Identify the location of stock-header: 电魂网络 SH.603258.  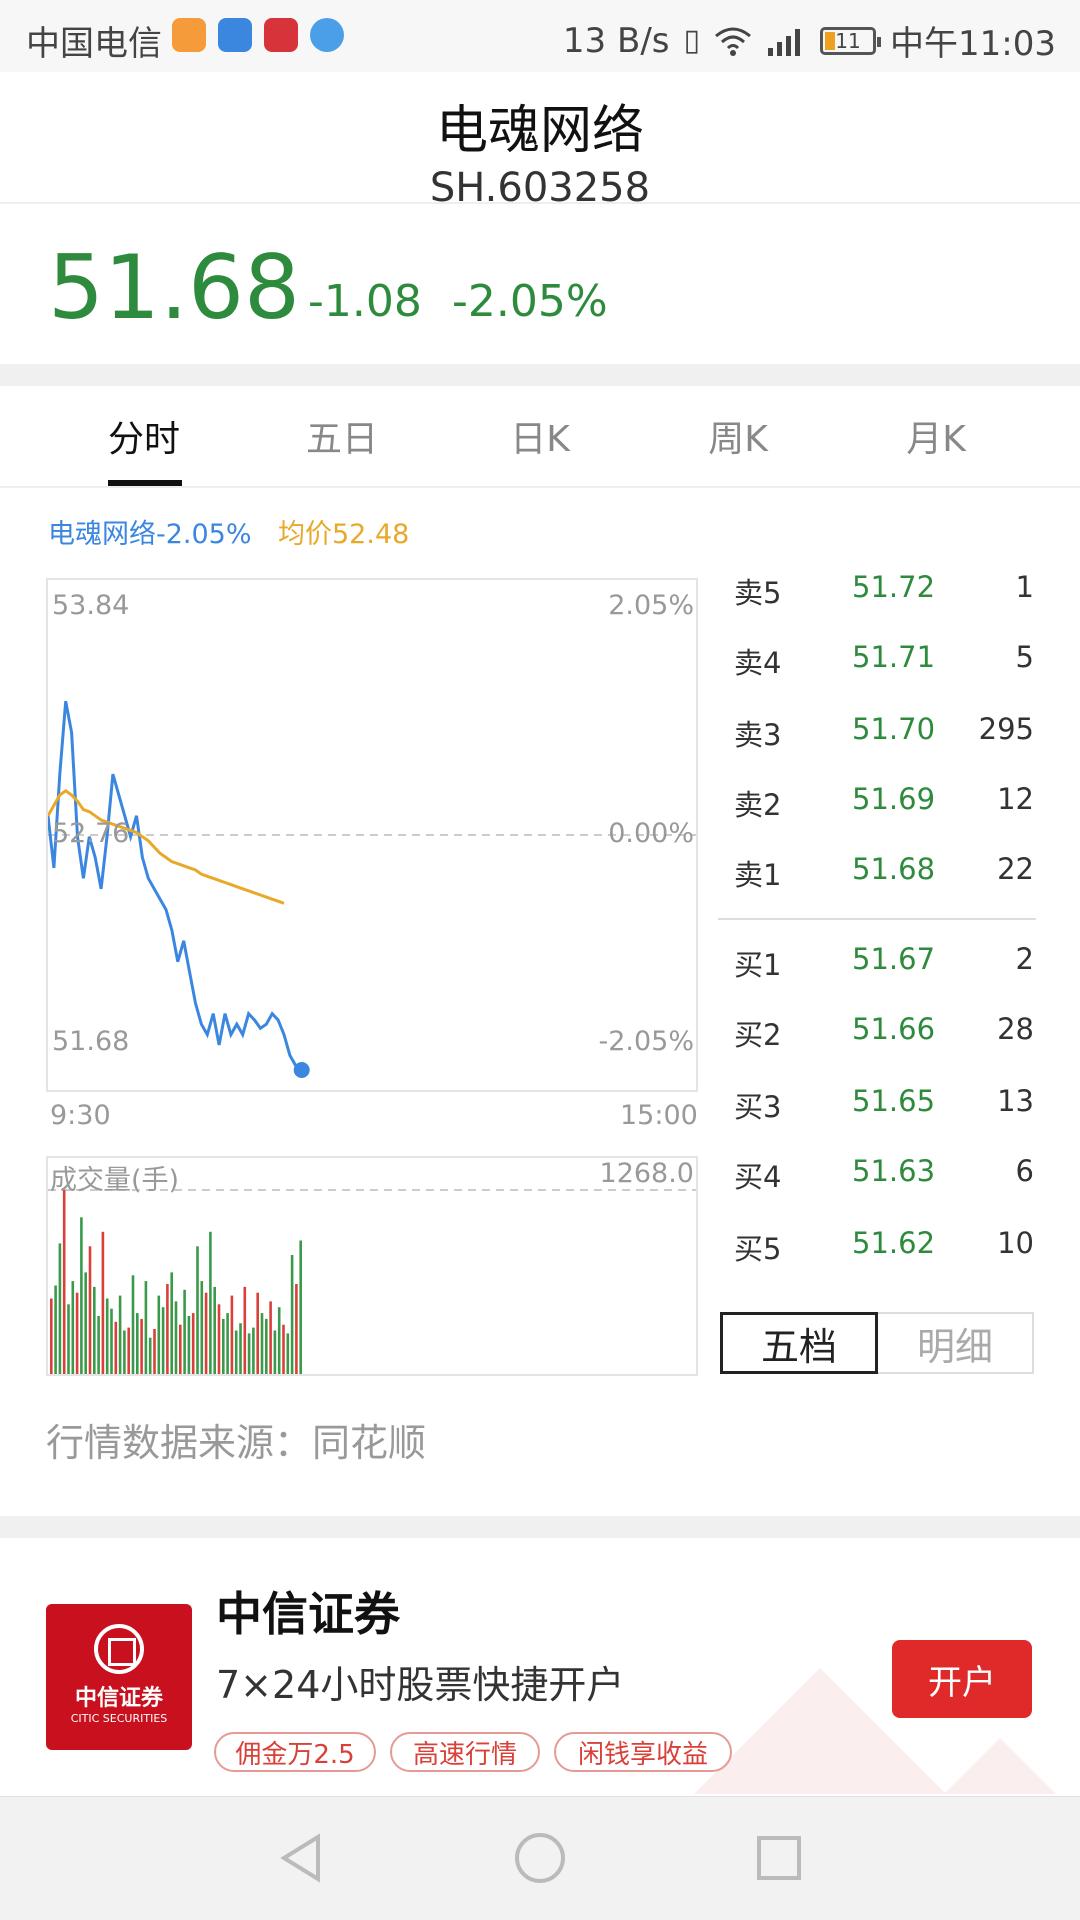
(540, 141).